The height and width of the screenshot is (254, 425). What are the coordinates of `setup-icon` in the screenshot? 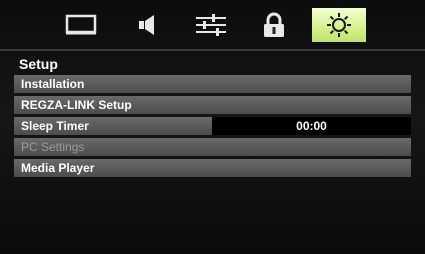 It's located at (339, 25).